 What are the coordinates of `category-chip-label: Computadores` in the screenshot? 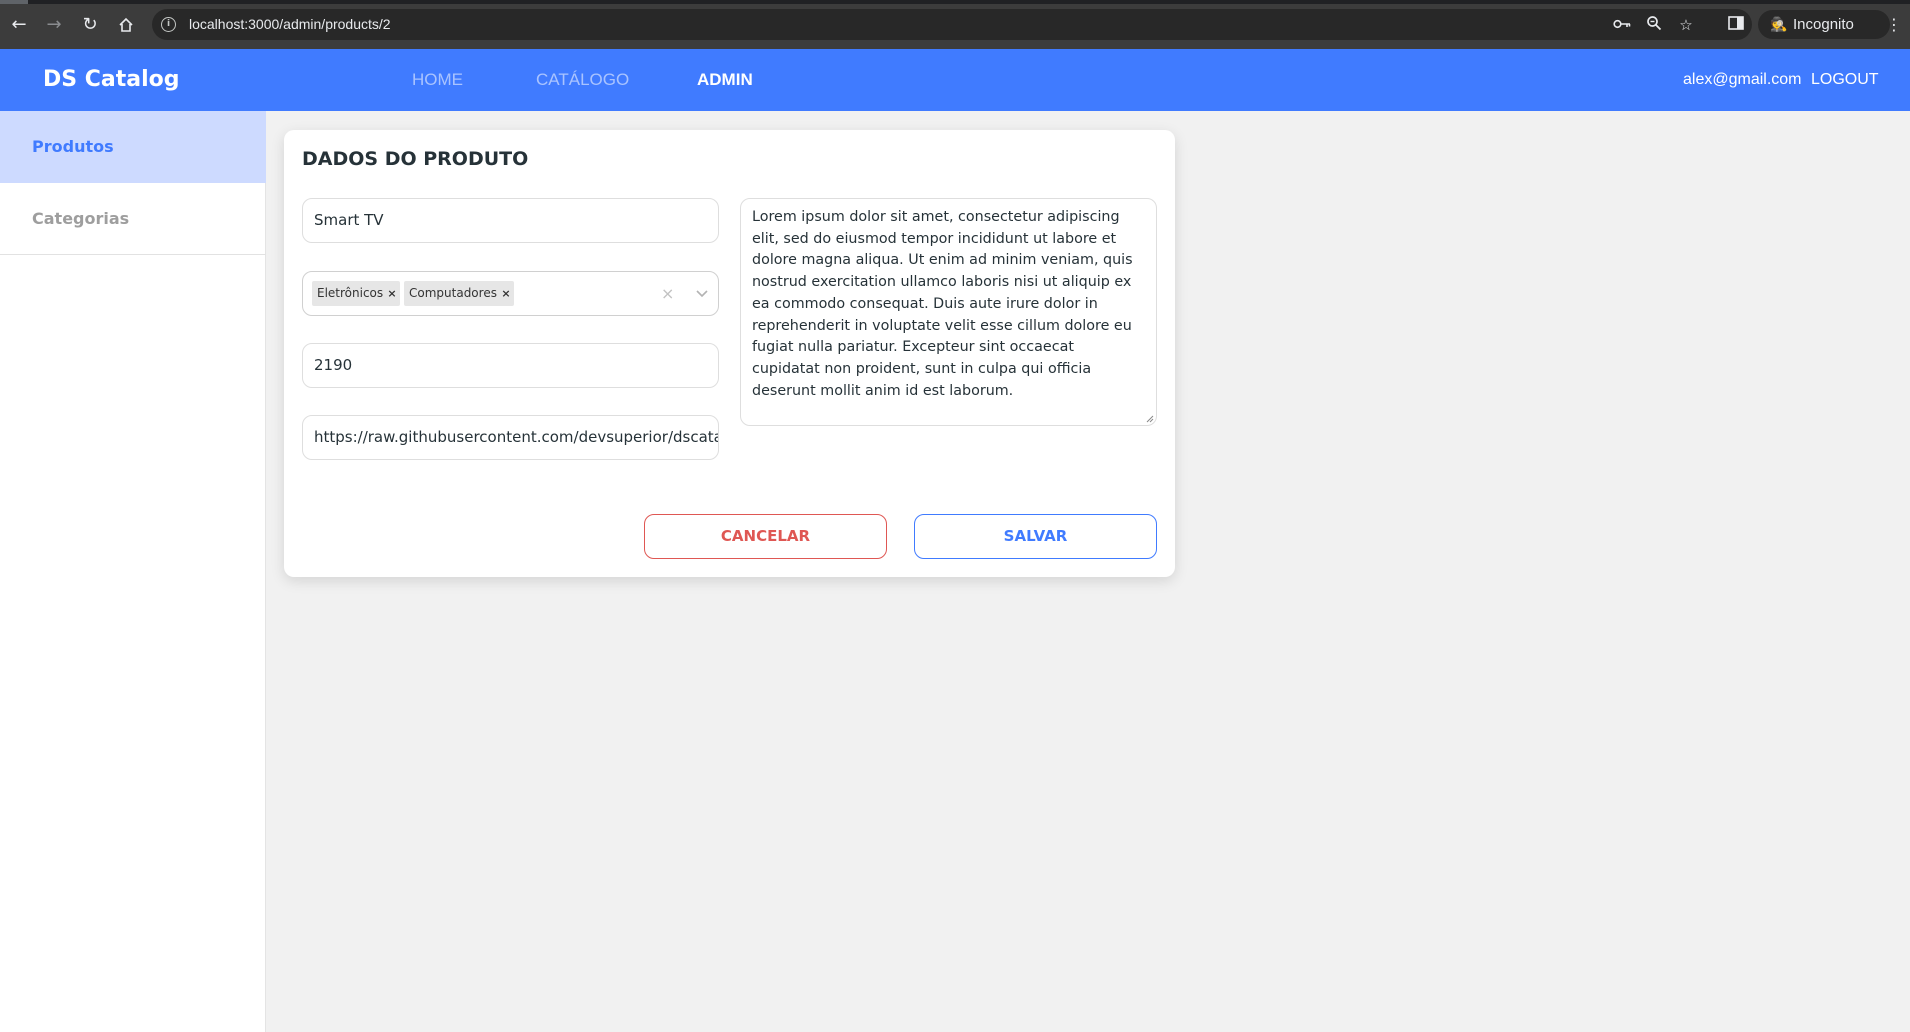 It's located at (453, 293).